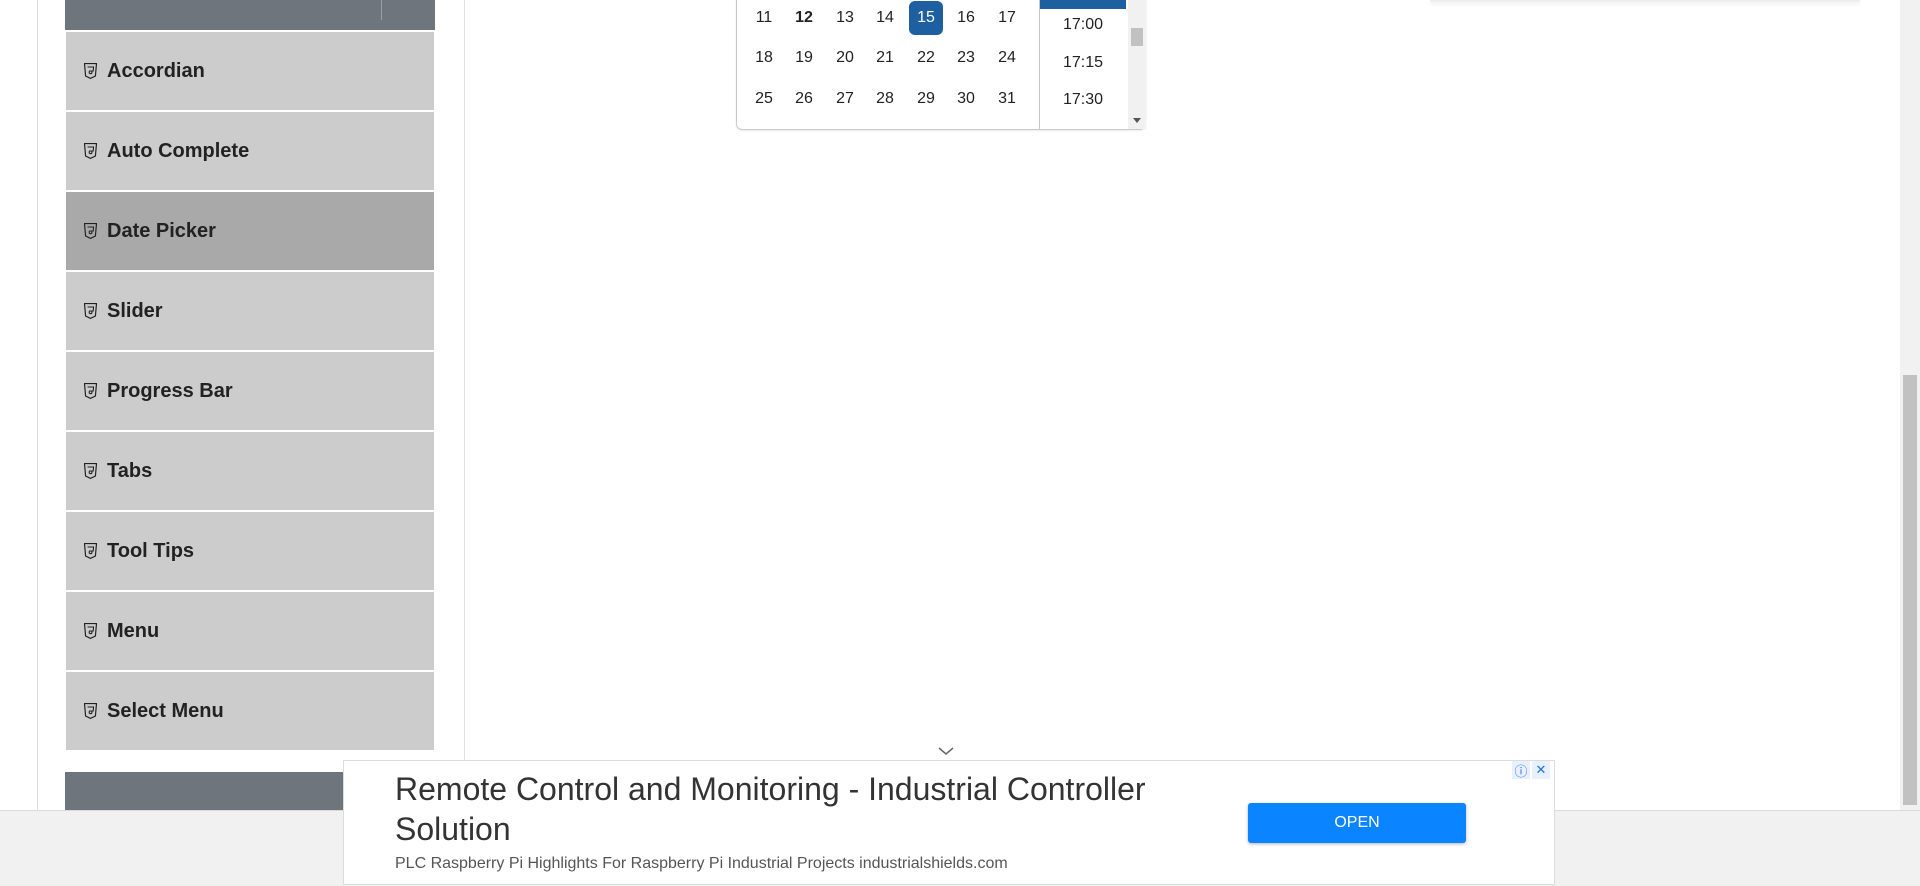 The image size is (1920, 886). I want to click on sidebar-group-header-next, so click(205, 792).